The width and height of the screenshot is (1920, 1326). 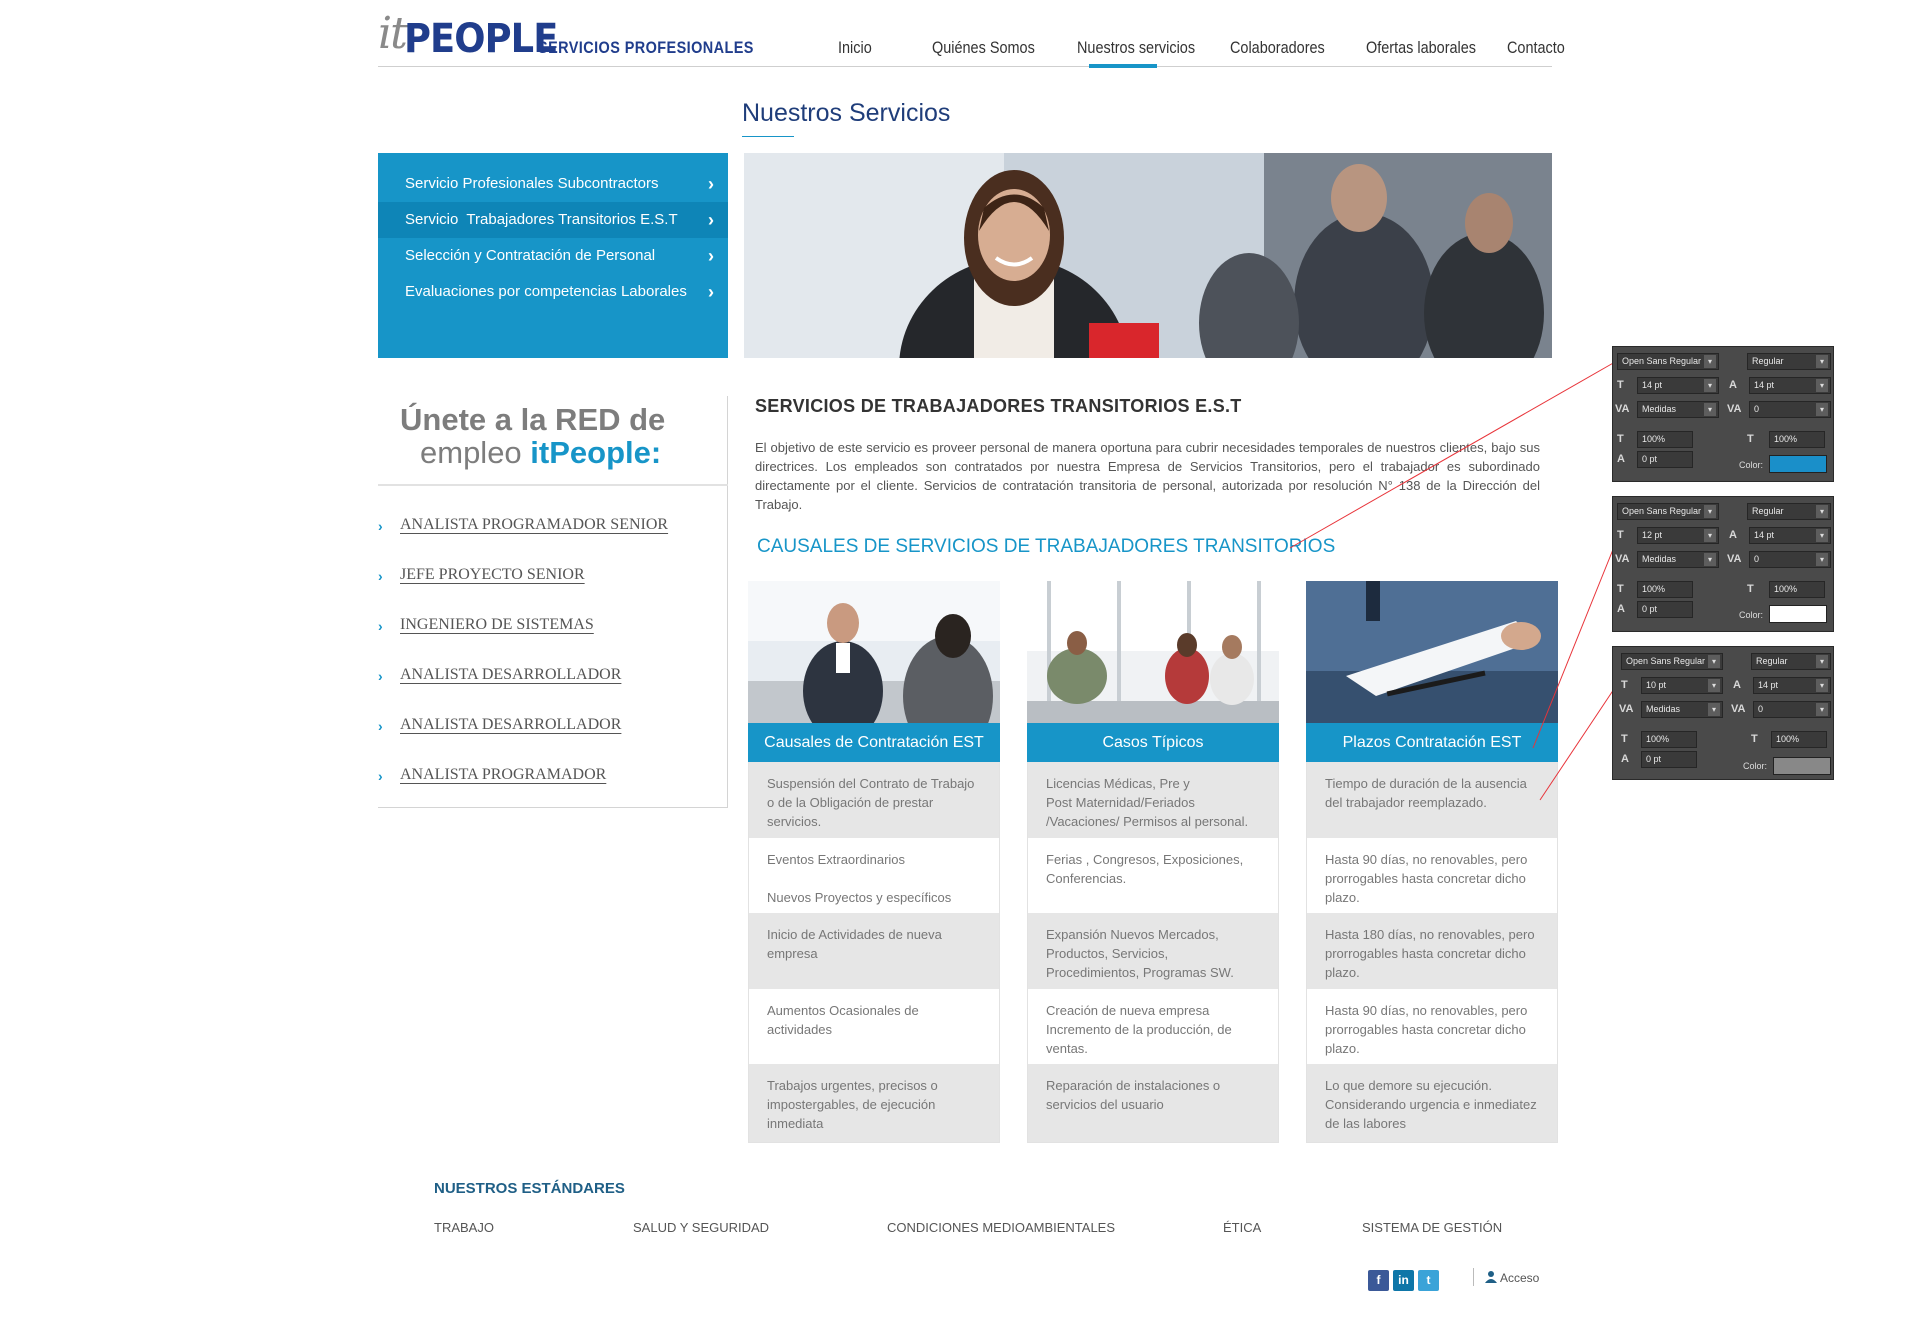 I want to click on annotation-line-card-title, so click(x=1573, y=647).